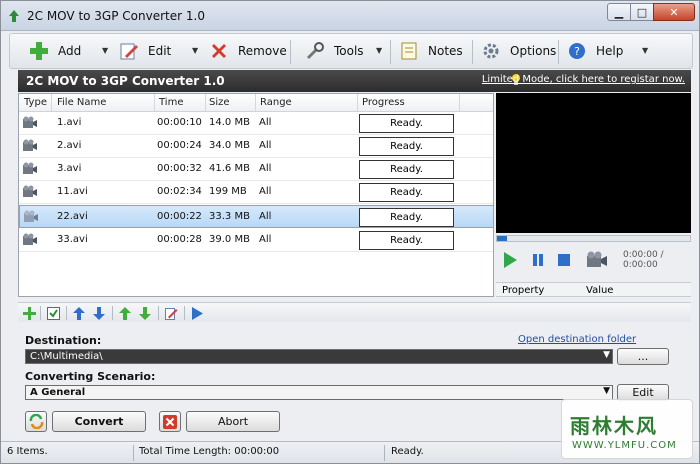 Image resolution: width=700 pixels, height=464 pixels. I want to click on add-icon, so click(39, 51).